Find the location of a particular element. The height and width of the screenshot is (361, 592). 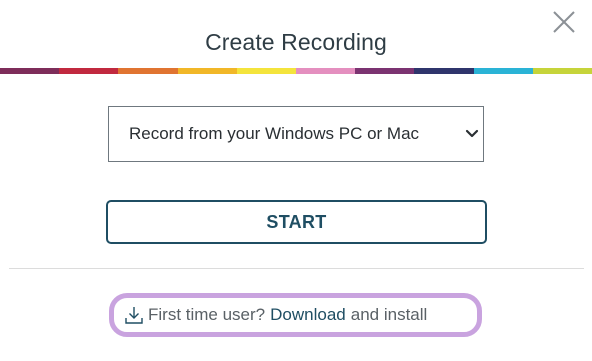

download-prompt: First time user? Download and install is located at coordinates (295, 315).